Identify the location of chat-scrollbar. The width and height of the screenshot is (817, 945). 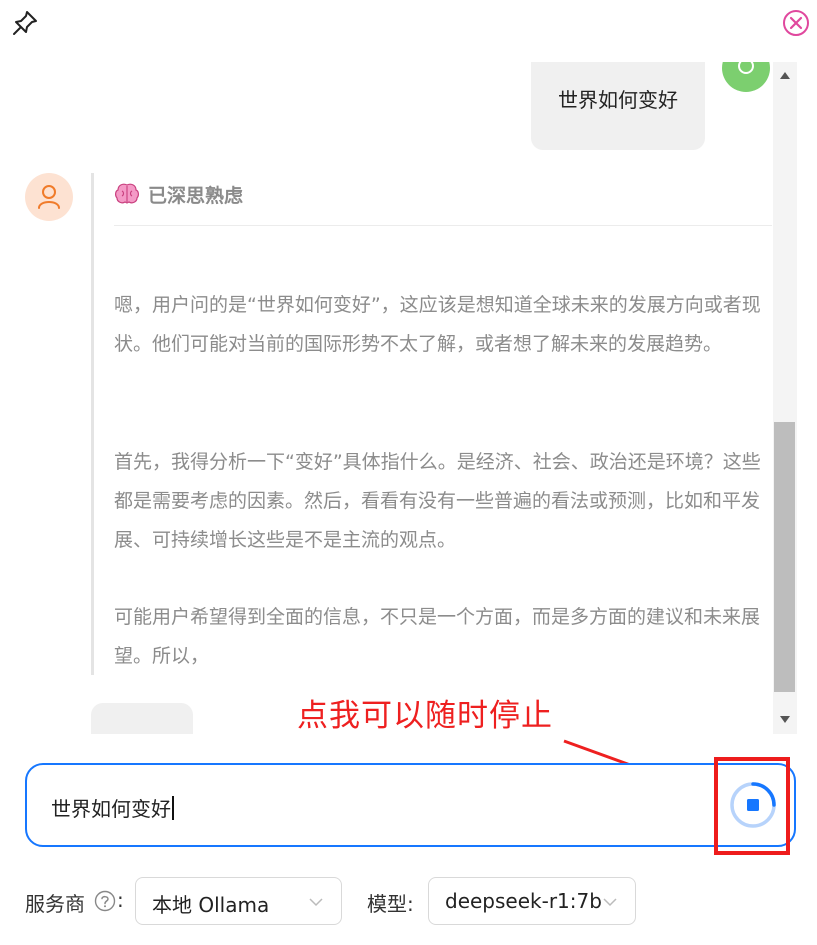
(785, 398).